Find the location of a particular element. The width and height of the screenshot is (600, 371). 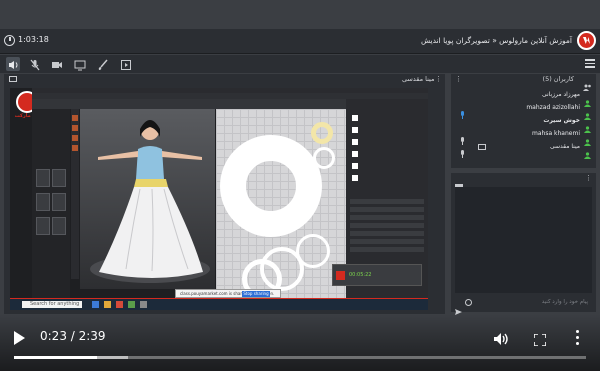

library-panel is located at coordinates (51, 204).